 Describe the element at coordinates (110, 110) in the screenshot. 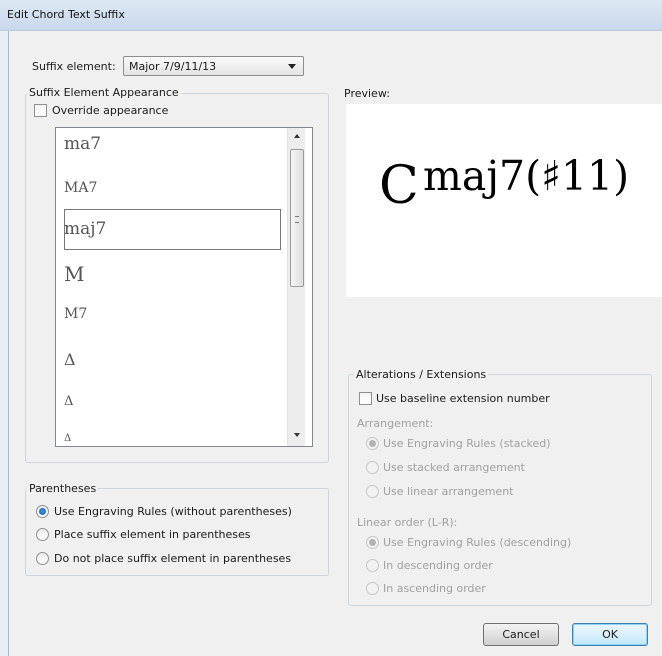

I see `override-appearance-label: Override appearance` at that location.